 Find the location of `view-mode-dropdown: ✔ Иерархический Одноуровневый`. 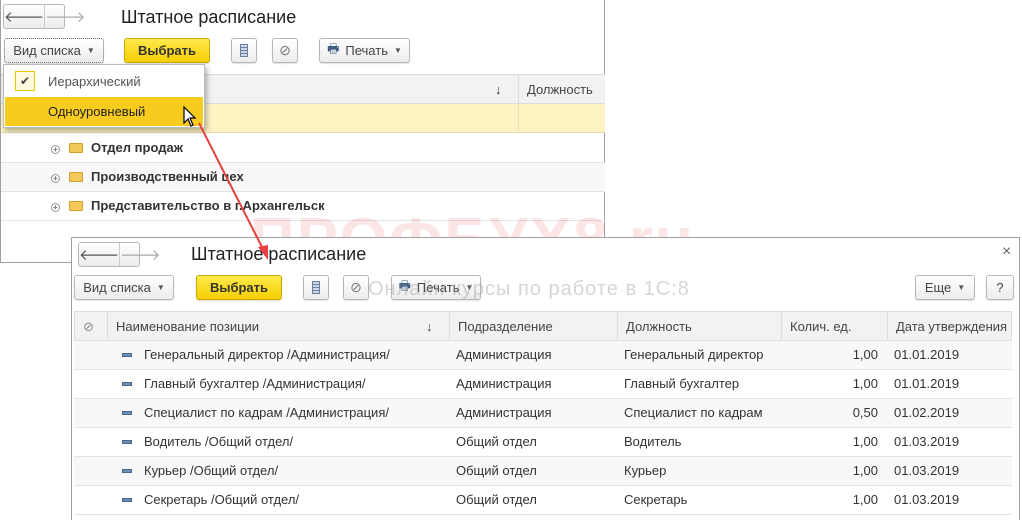

view-mode-dropdown: ✔ Иерархический Одноуровневый is located at coordinates (104, 96).